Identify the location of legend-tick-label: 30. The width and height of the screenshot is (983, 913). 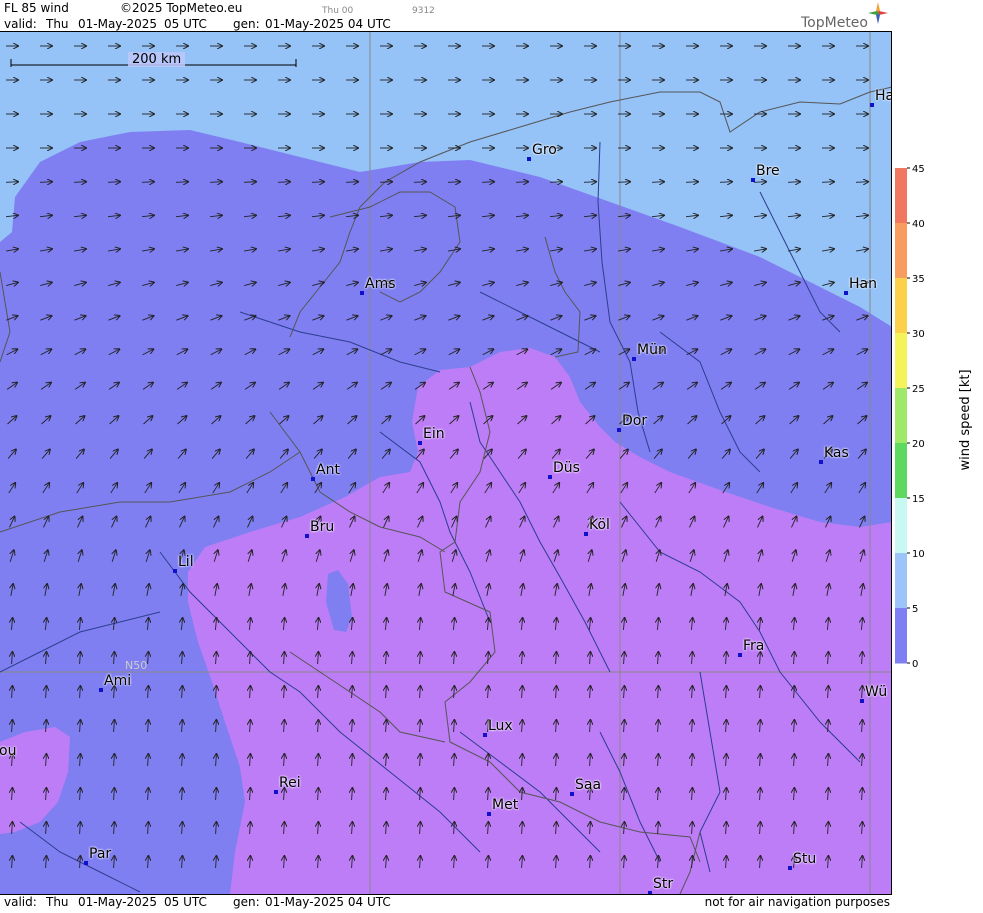
(918, 334).